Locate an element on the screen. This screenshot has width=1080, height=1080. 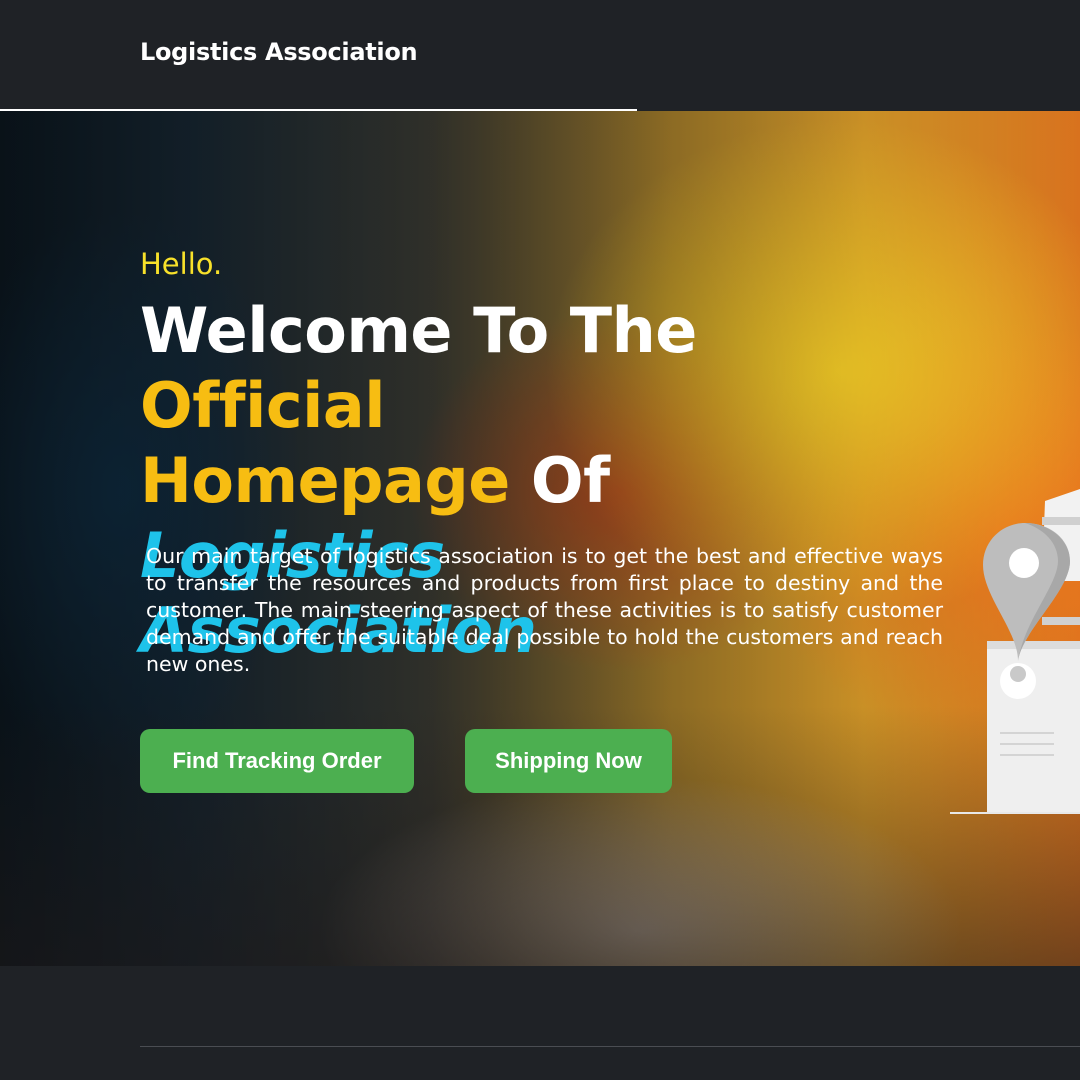
headline-part-homepage: Homepage is located at coordinates (325, 480).